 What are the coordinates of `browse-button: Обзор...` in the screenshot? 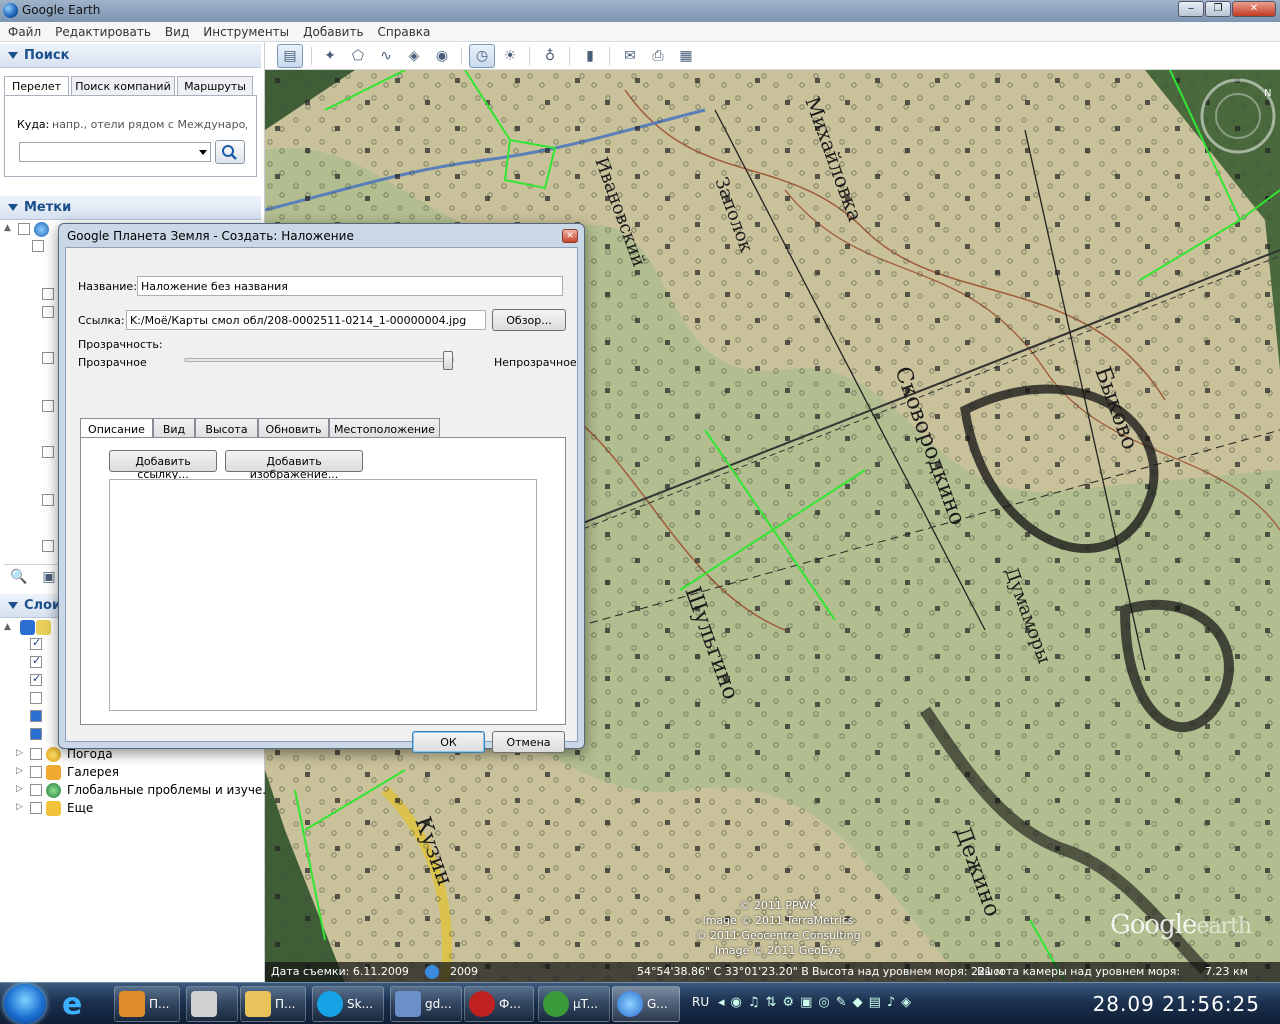 It's located at (529, 320).